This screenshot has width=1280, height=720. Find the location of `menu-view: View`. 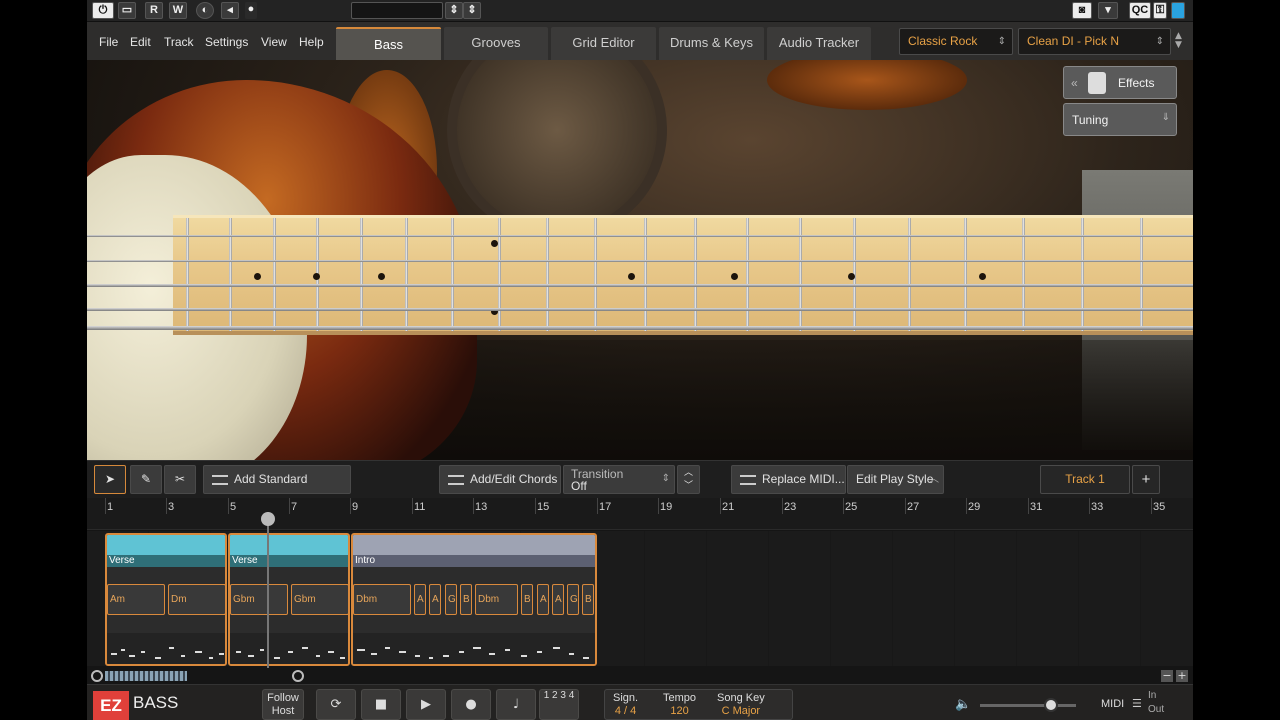

menu-view: View is located at coordinates (274, 42).